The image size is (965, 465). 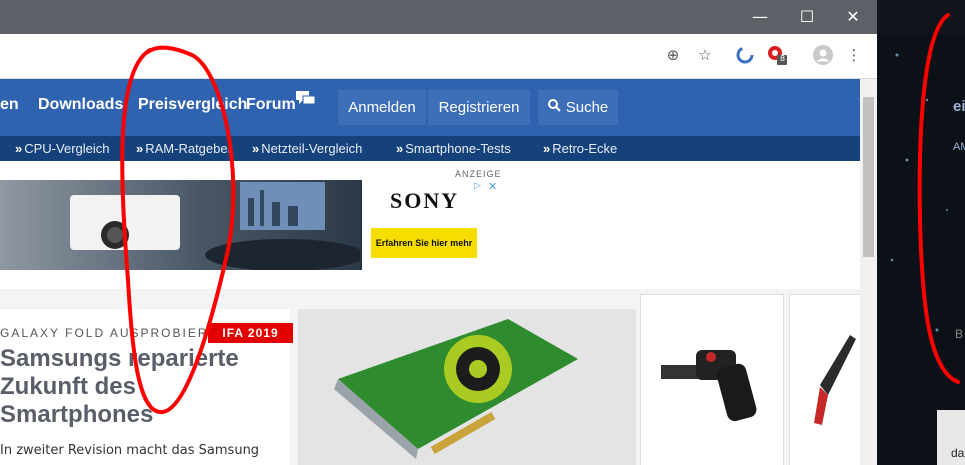 I want to click on maximize-button: ☐, so click(x=807, y=16).